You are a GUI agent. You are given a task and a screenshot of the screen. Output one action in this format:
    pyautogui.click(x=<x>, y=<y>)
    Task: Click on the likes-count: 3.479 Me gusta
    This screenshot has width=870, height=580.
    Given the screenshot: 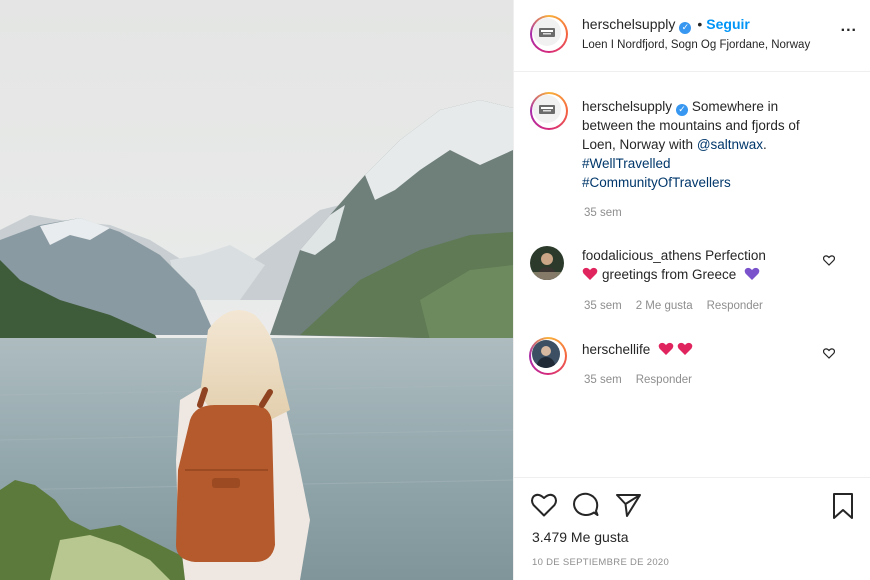 What is the action you would take?
    pyautogui.click(x=580, y=537)
    